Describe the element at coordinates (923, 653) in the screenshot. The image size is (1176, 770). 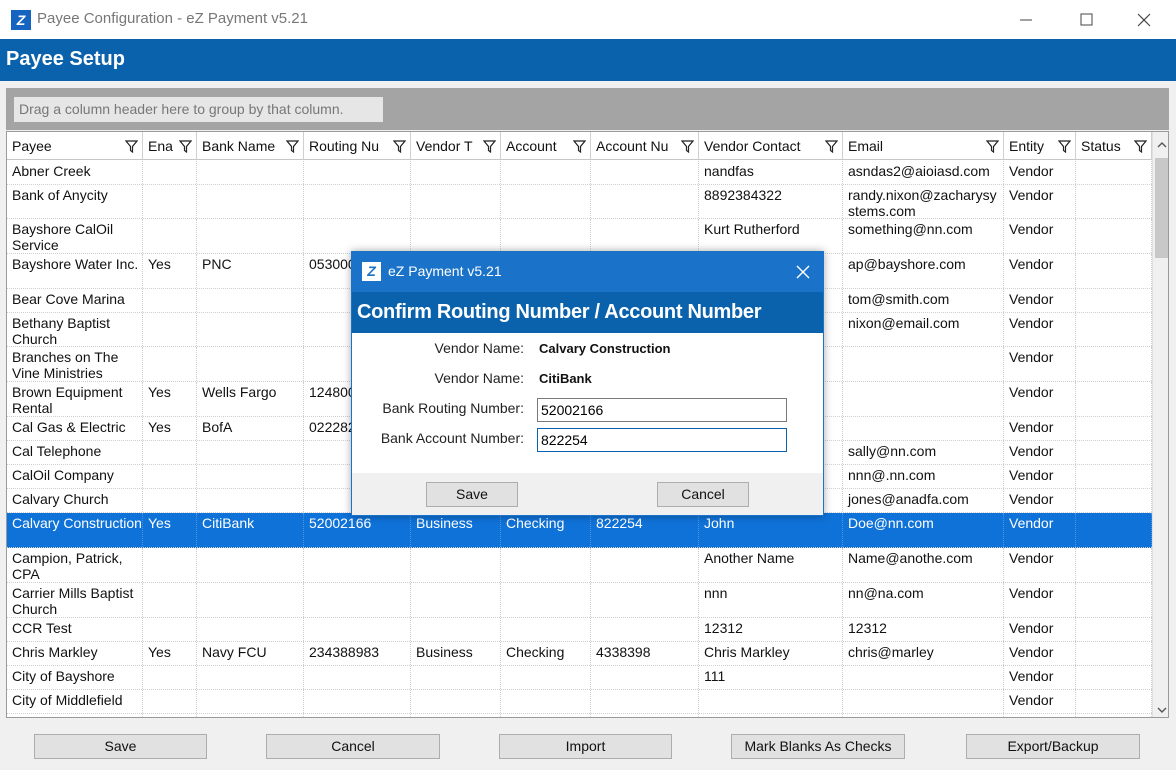
I see `cell-email: chris@marley` at that location.